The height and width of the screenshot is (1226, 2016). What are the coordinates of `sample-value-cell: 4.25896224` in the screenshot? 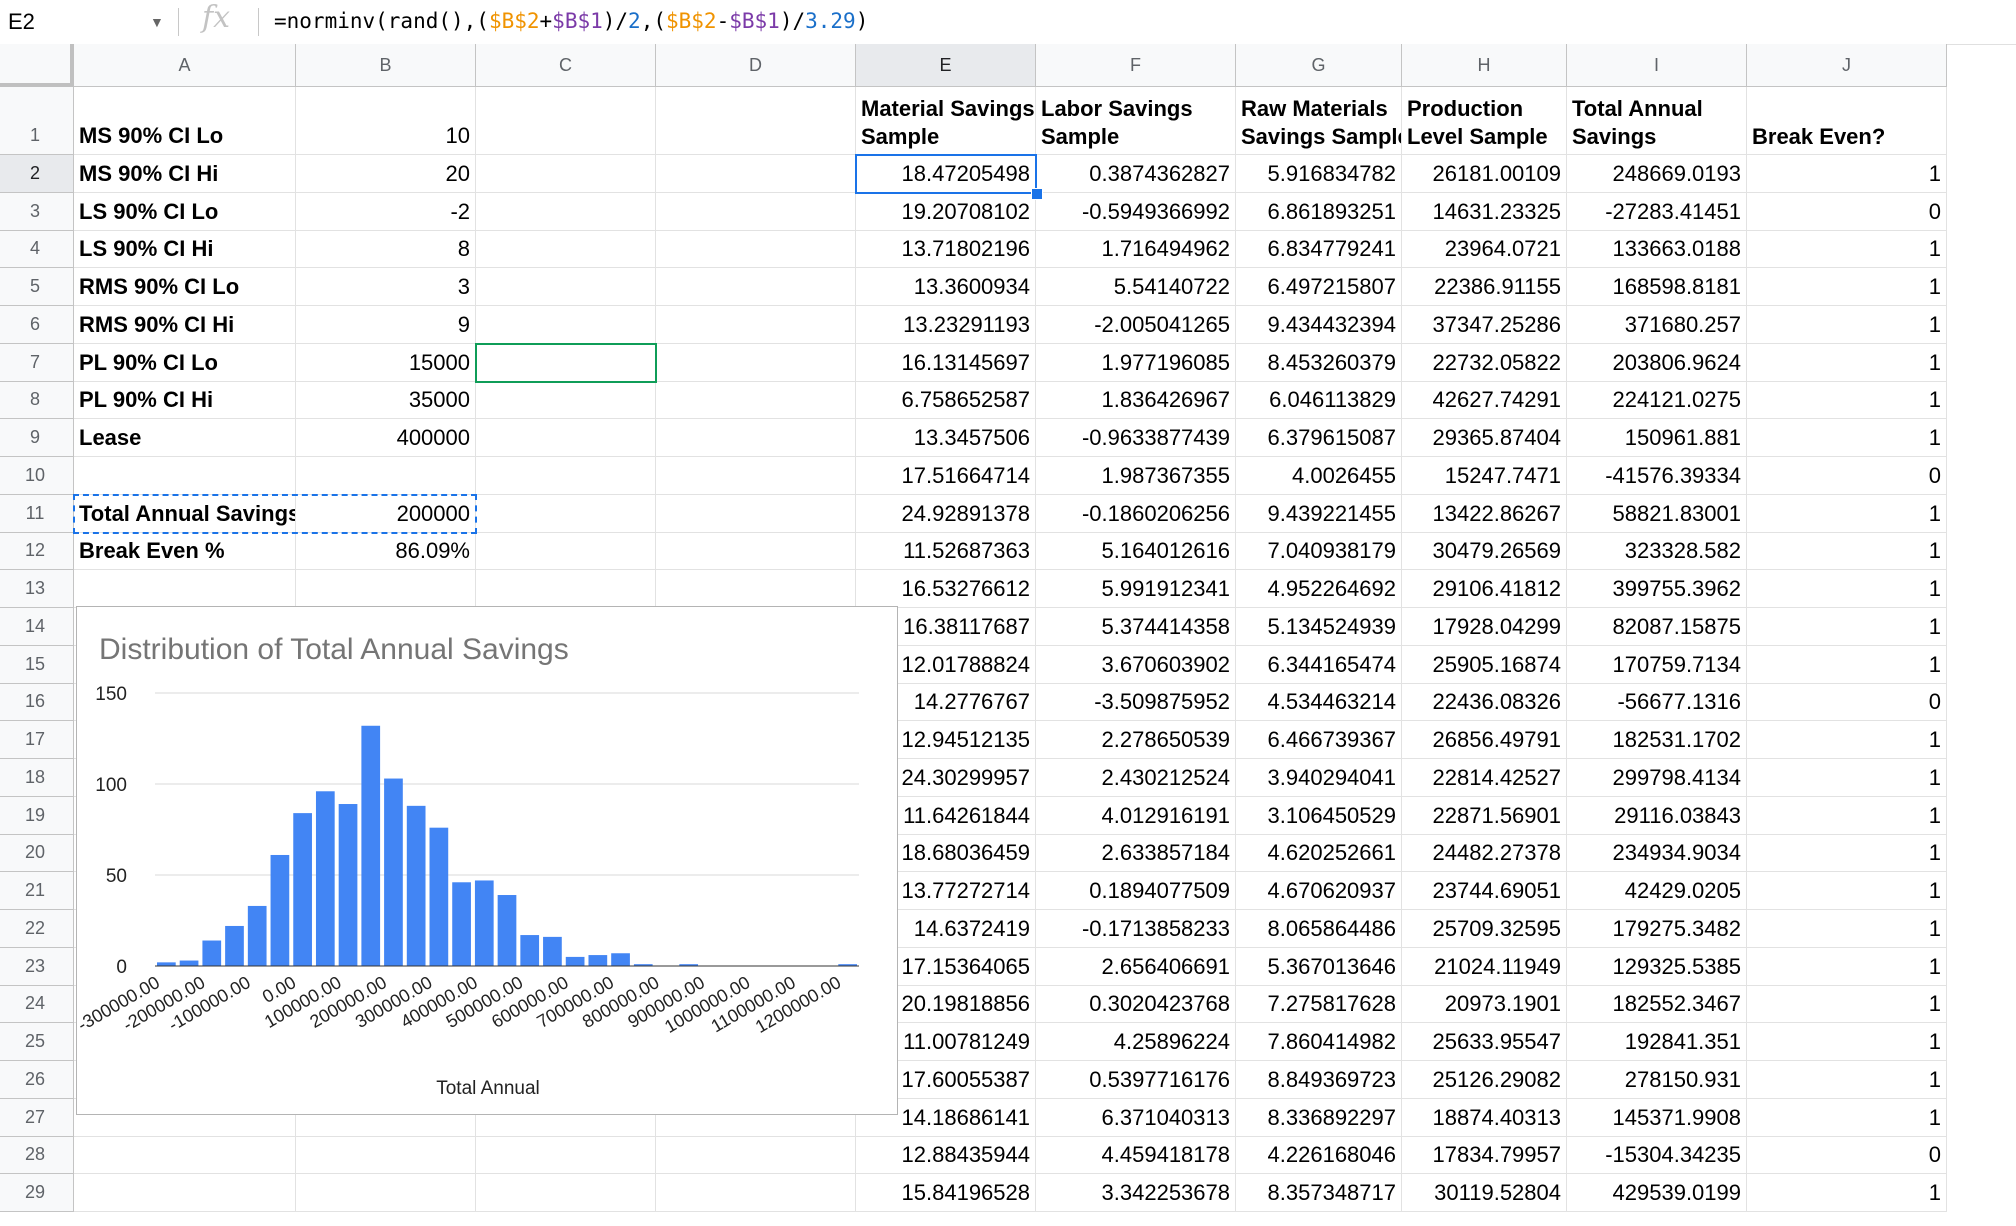 It's located at (1136, 1042).